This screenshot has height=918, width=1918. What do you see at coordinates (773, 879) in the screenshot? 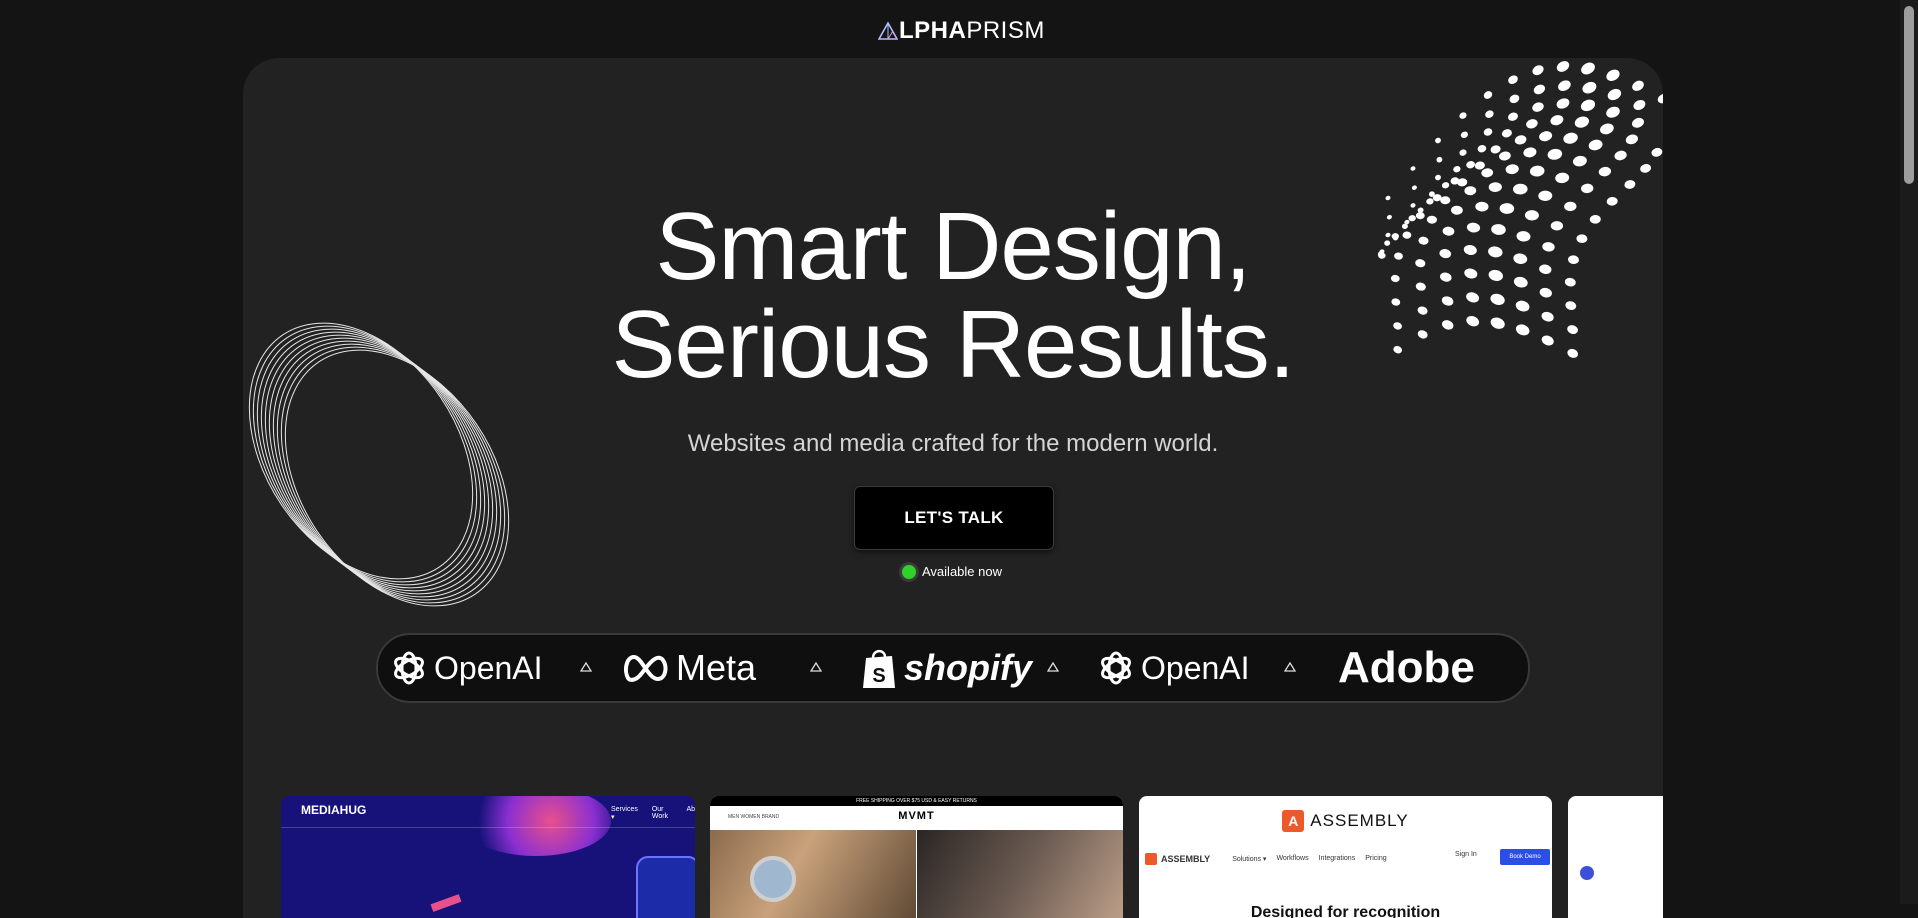
I see `watch-image` at bounding box center [773, 879].